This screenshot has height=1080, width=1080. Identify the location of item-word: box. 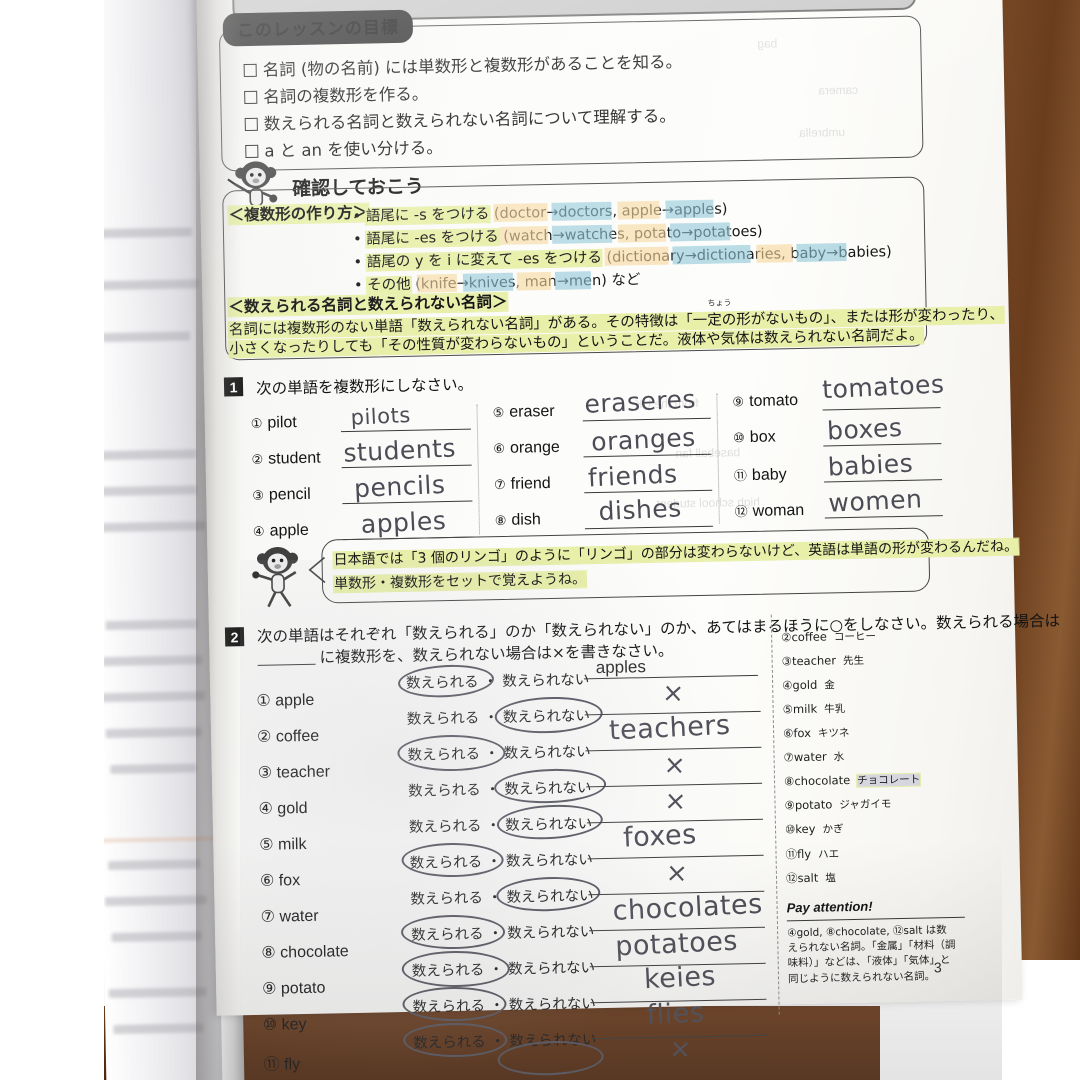
(762, 437).